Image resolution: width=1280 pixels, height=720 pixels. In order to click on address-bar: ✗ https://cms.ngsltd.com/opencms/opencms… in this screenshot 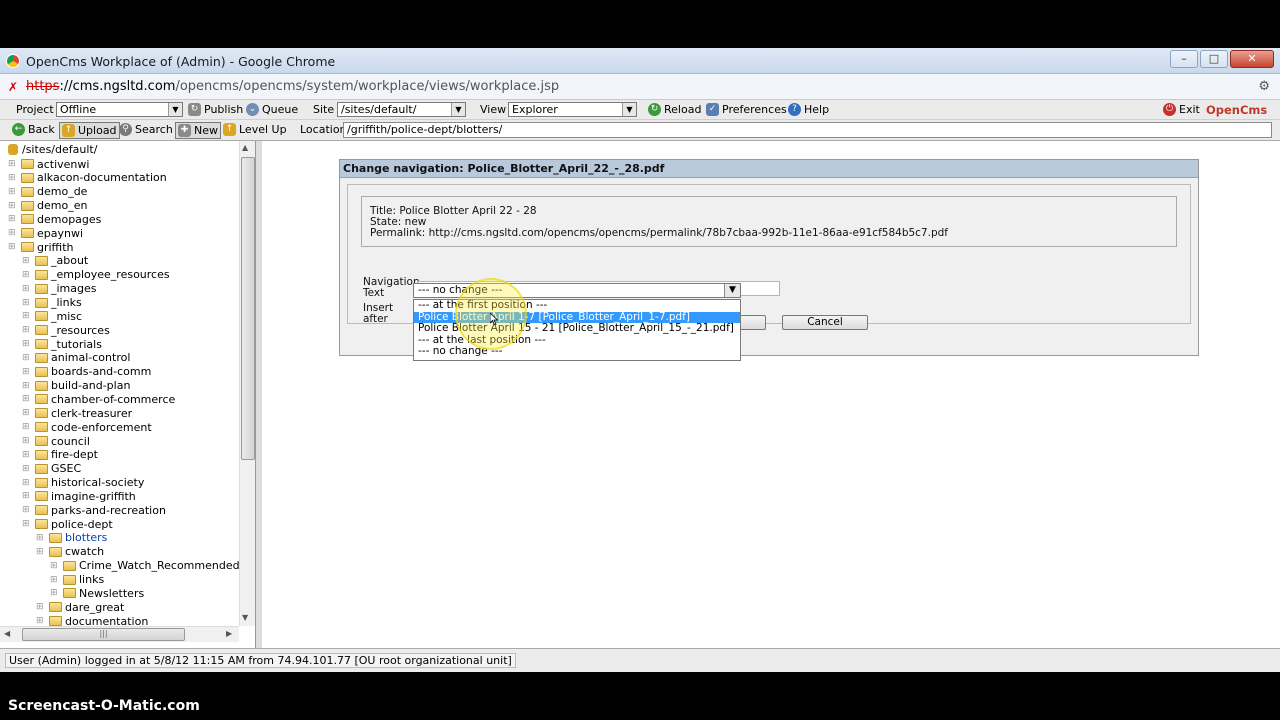, I will do `click(640, 87)`.